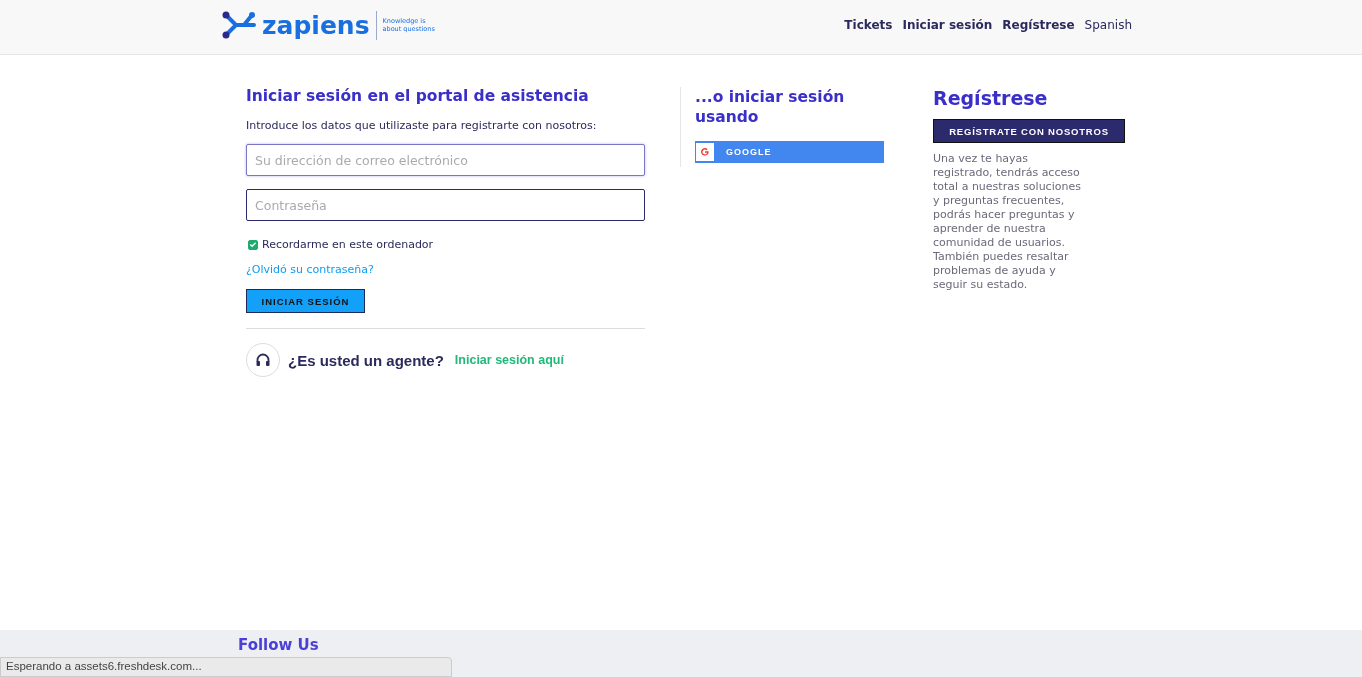 The width and height of the screenshot is (1362, 677). What do you see at coordinates (278, 645) in the screenshot?
I see `footer-title: Follow Us` at bounding box center [278, 645].